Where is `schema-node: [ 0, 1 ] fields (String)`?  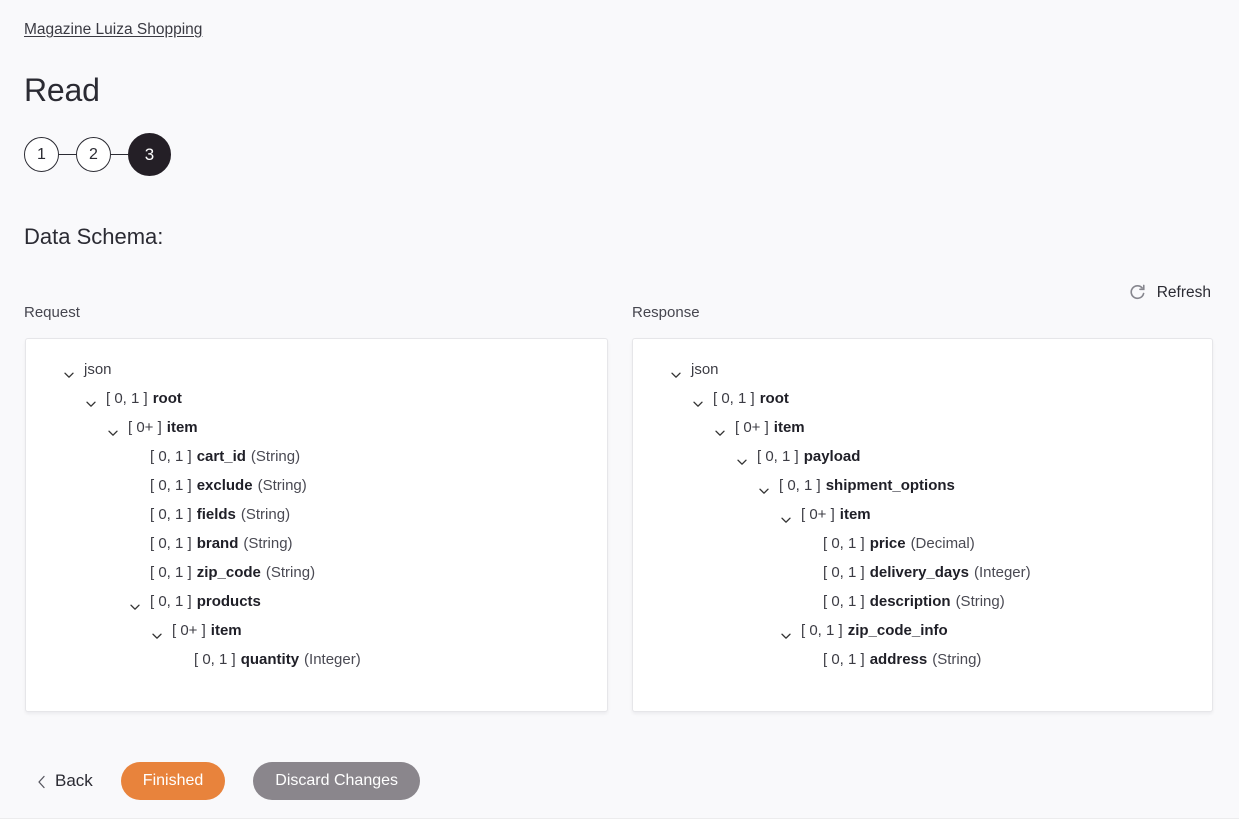
schema-node: [ 0, 1 ] fields (String) is located at coordinates (316, 514).